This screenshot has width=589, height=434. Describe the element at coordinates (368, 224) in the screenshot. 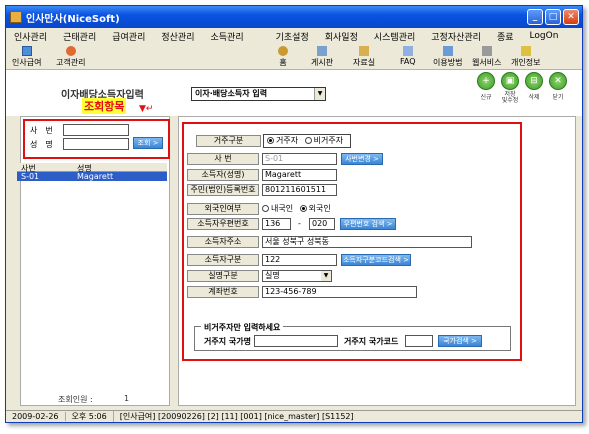

I see `zip-search-button: 우편번호 검색 >` at that location.